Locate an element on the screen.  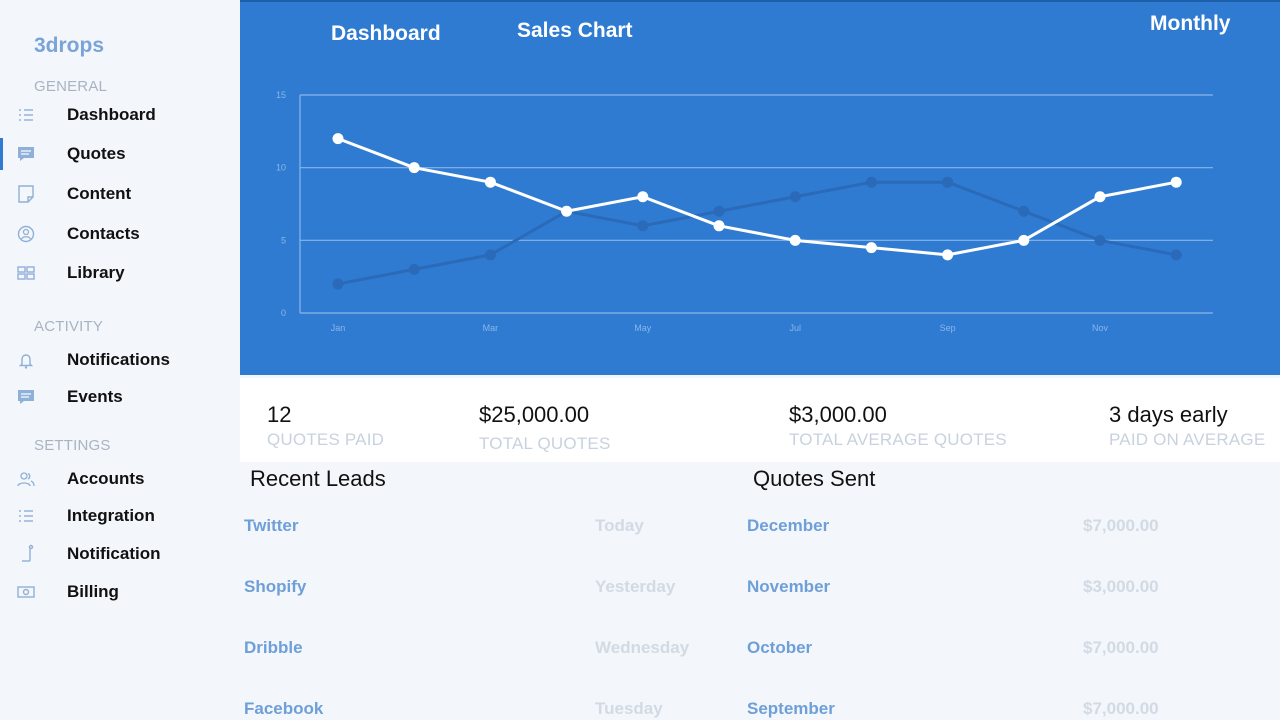
stat-quotes-paid: 12 QUOTES PAID is located at coordinates (325, 426).